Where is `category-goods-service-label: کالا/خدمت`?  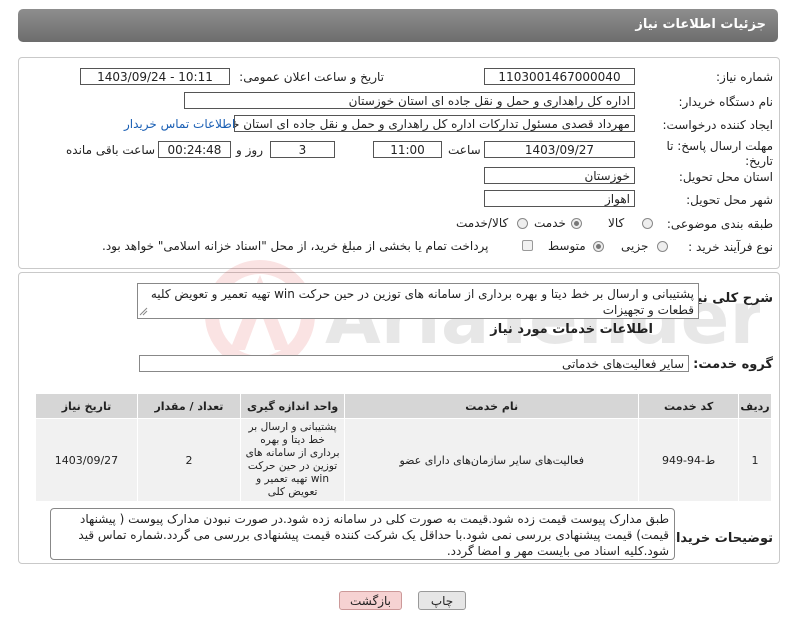 category-goods-service-label: کالا/خدمت is located at coordinates (482, 223).